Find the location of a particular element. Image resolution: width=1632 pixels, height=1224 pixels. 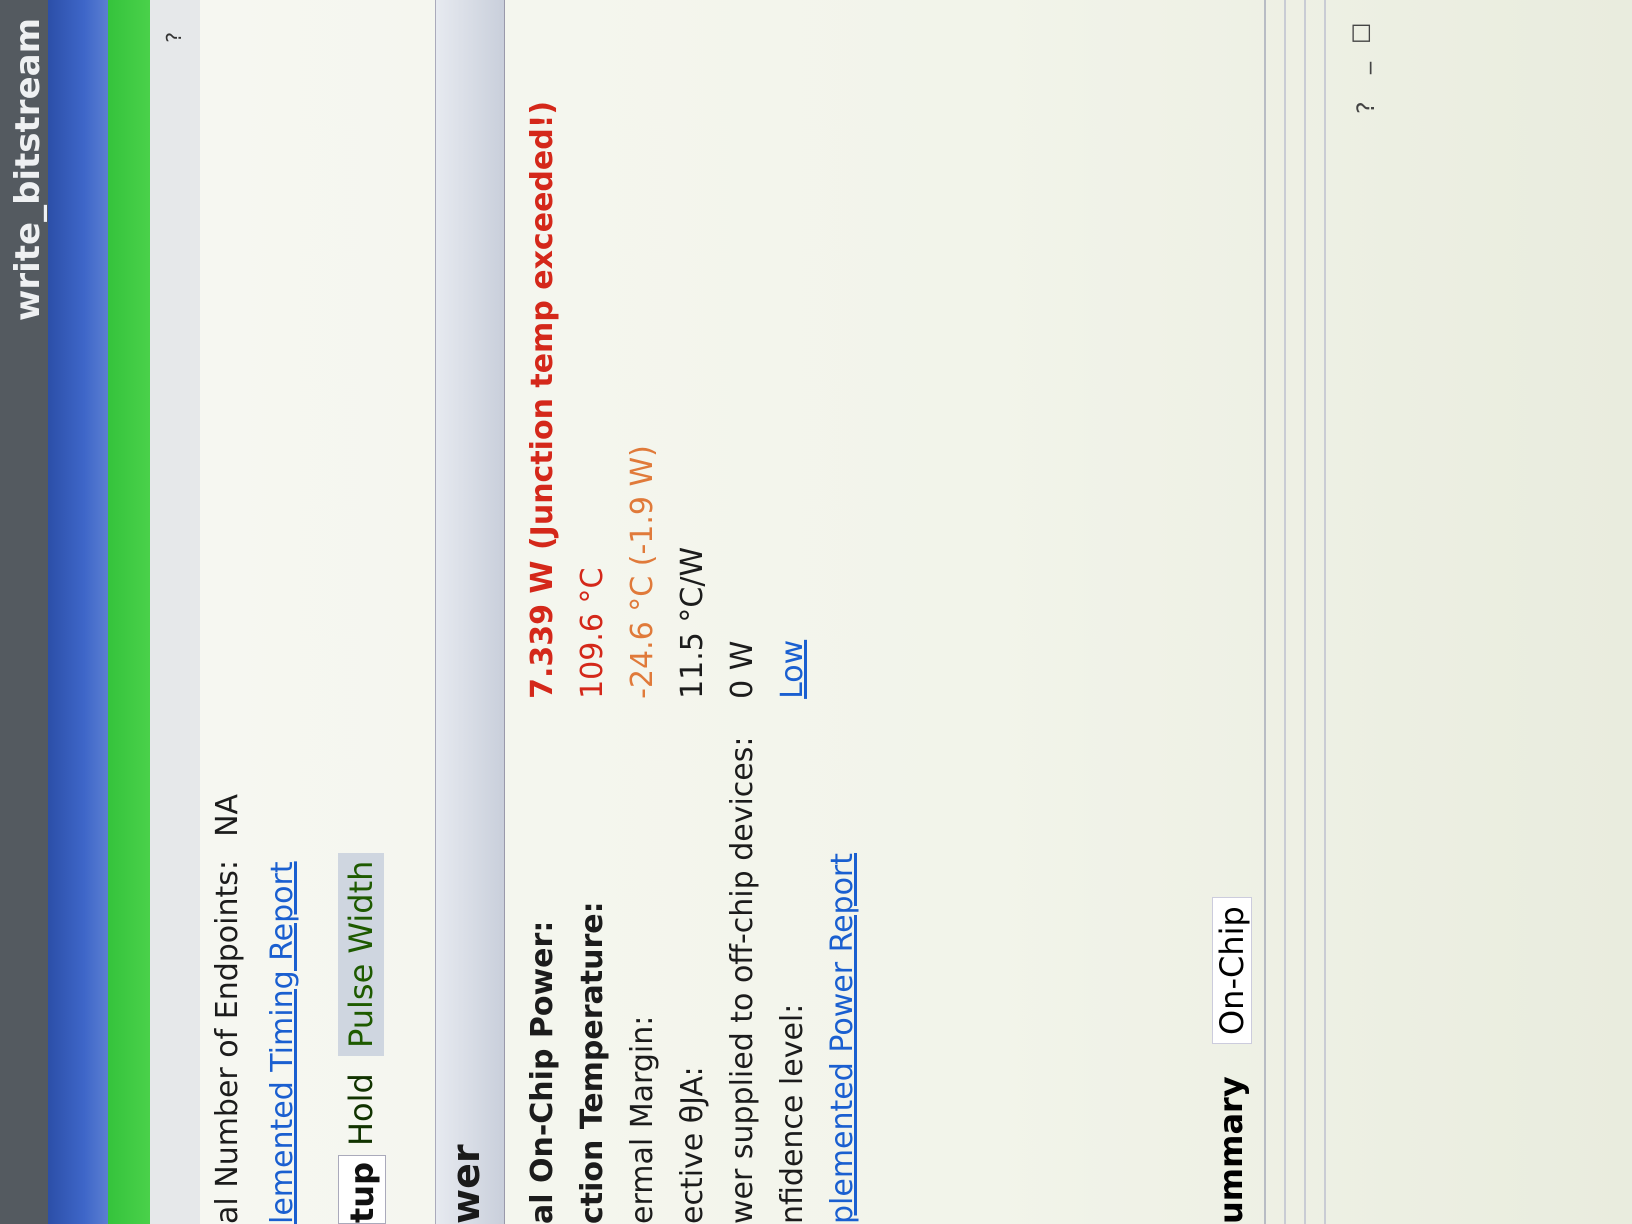

power-row-offchip: wer supplied to off-chip devices: 0 W is located at coordinates (742, 932).